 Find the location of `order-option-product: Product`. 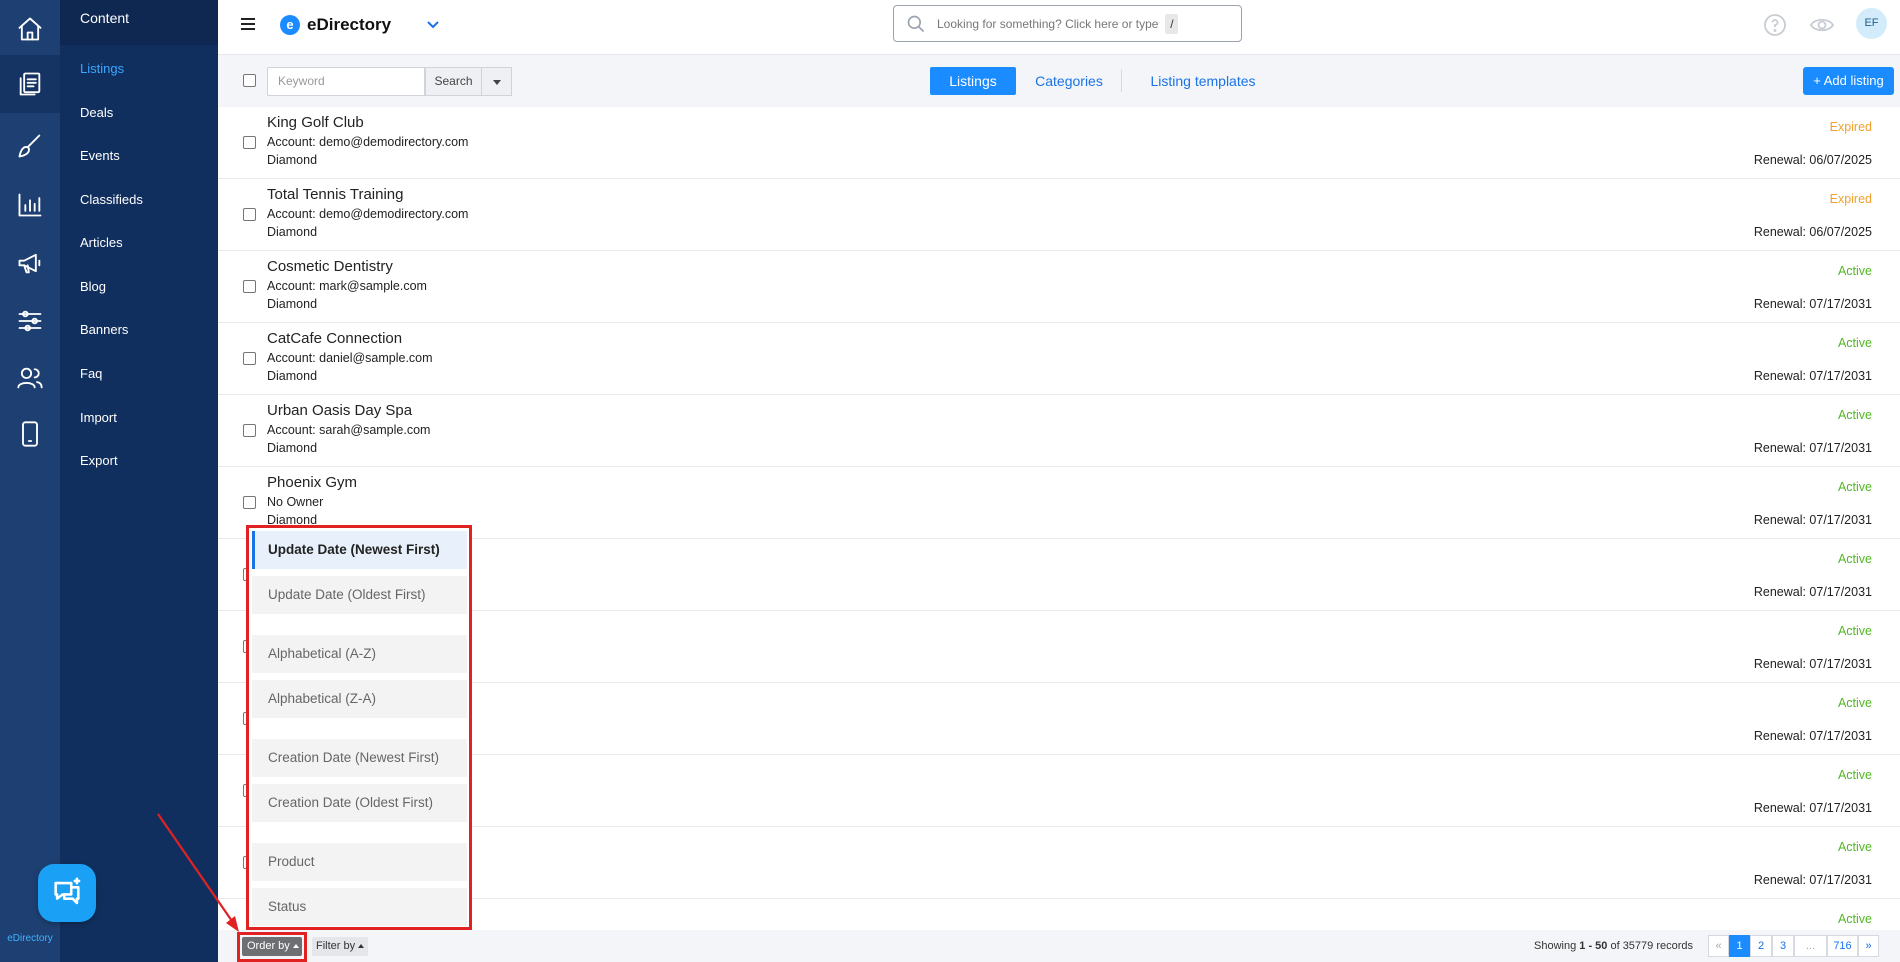

order-option-product: Product is located at coordinates (359, 862).